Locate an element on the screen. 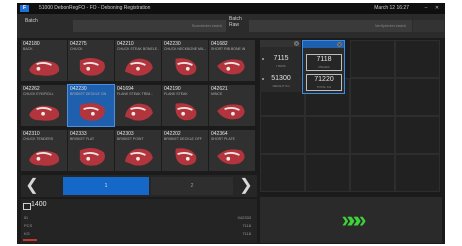  product-tile: 042190 FLANK STEAK is located at coordinates (185, 105).